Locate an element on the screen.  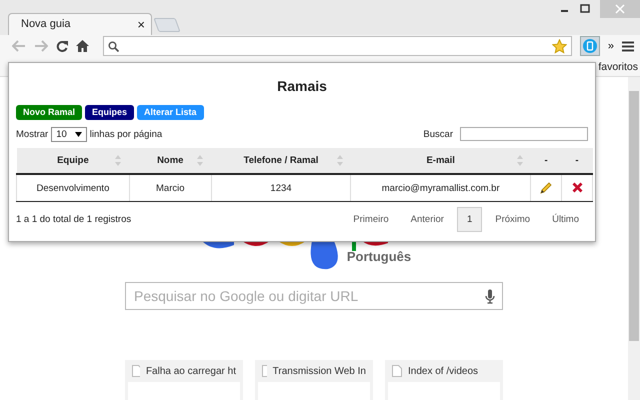
address-bar is located at coordinates (337, 46).